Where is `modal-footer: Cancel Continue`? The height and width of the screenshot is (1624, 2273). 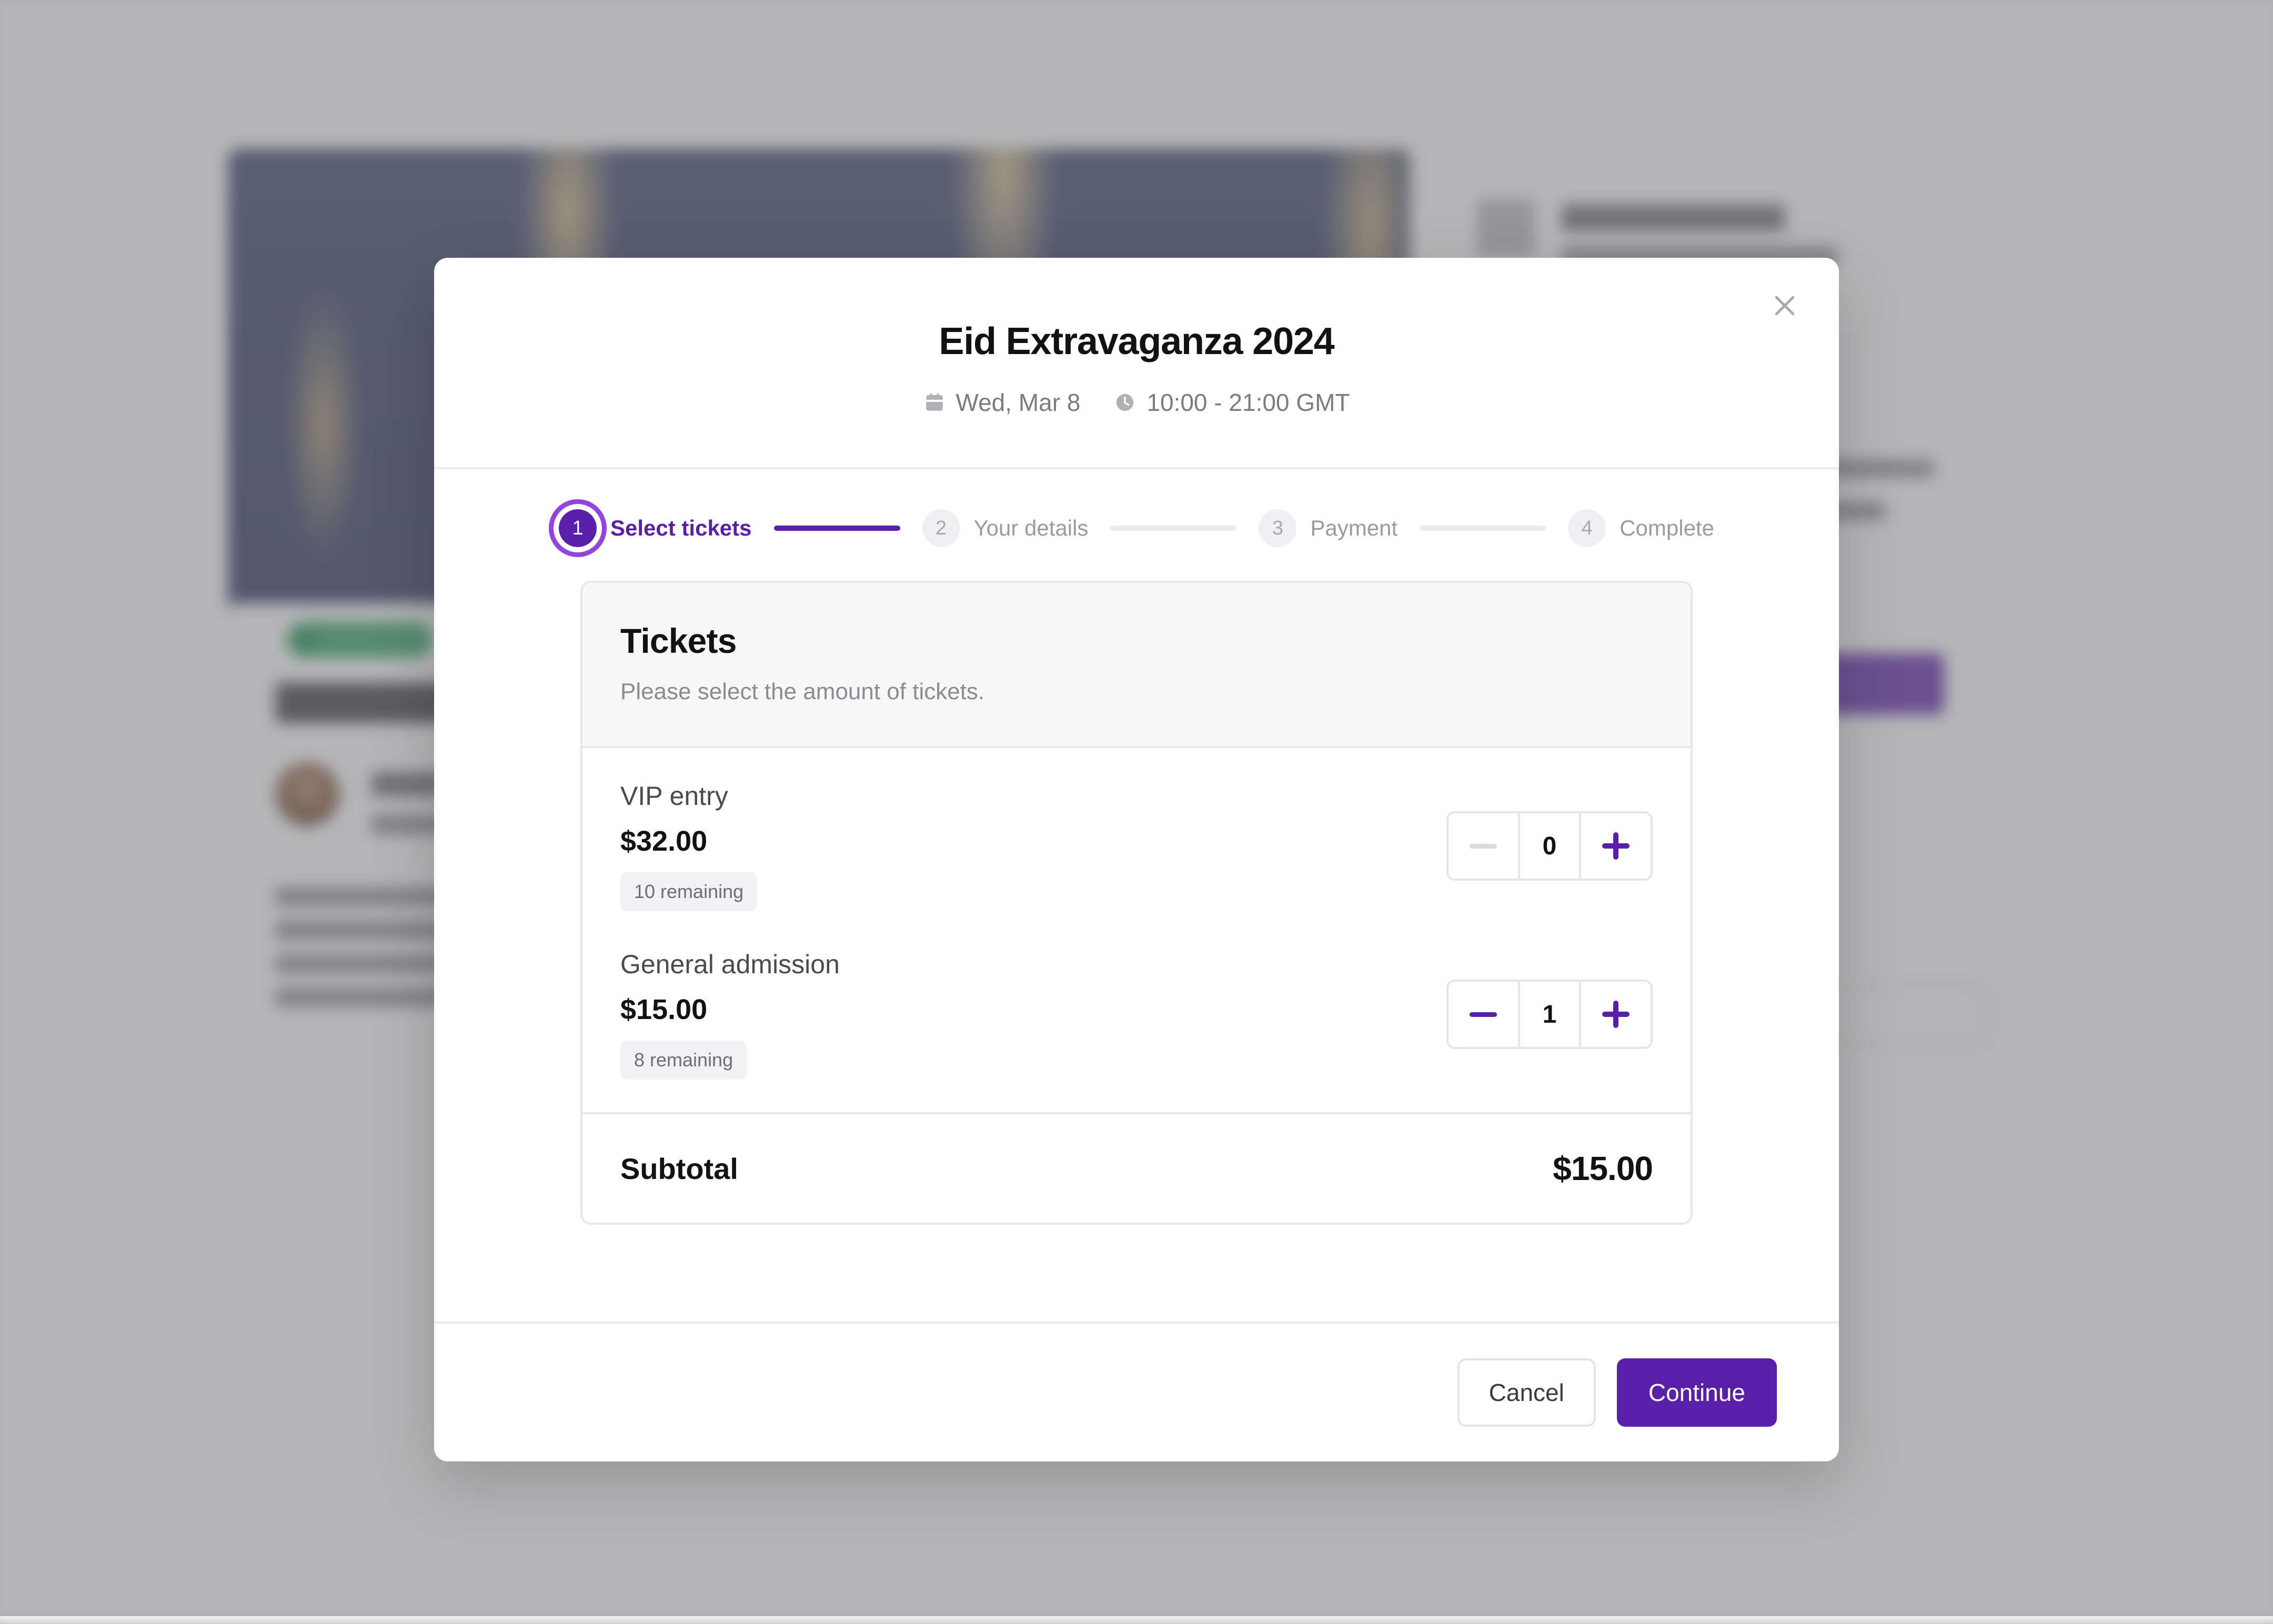 modal-footer: Cancel Continue is located at coordinates (1137, 1391).